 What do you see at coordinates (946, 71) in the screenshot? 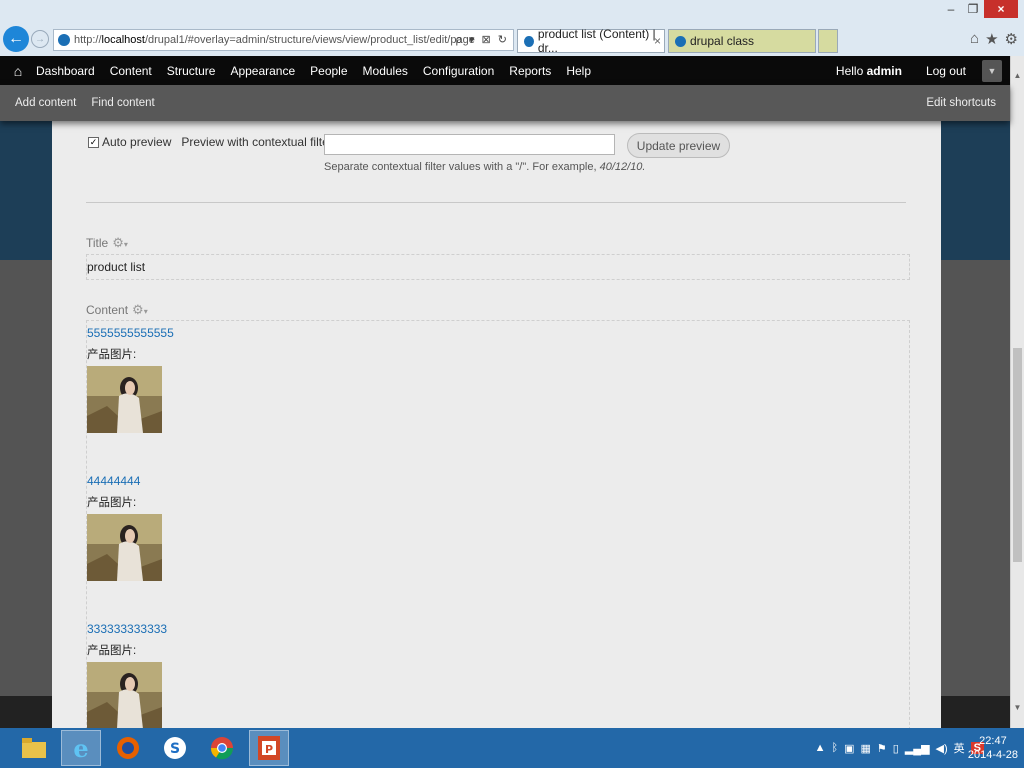
I see `logout-link: Log out` at bounding box center [946, 71].